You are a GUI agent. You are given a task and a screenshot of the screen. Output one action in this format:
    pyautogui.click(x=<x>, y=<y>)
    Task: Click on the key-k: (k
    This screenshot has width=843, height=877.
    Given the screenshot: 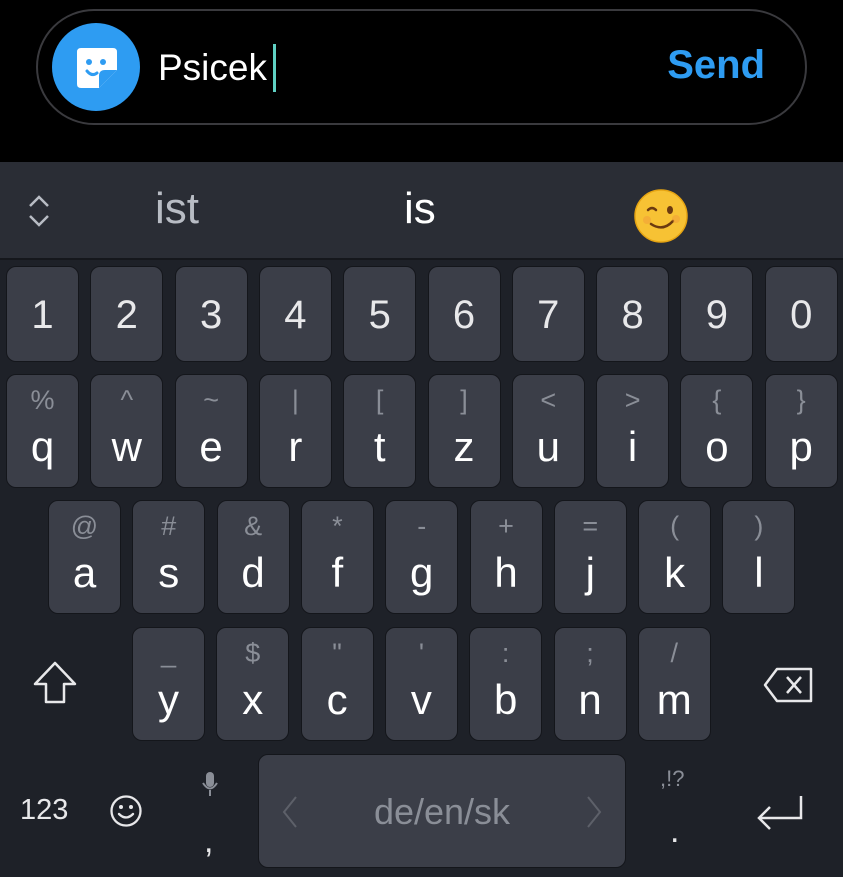 What is the action you would take?
    pyautogui.click(x=675, y=557)
    